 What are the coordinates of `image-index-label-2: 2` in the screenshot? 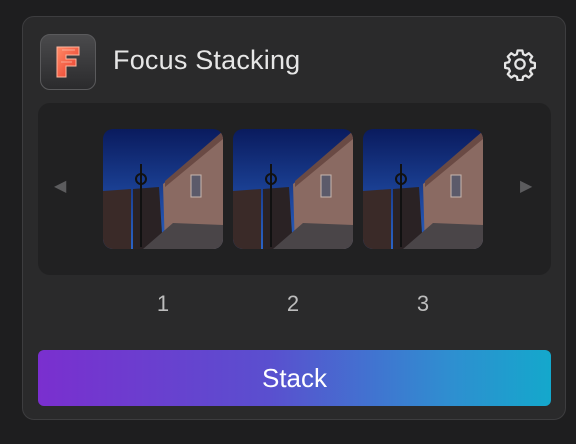 It's located at (293, 303).